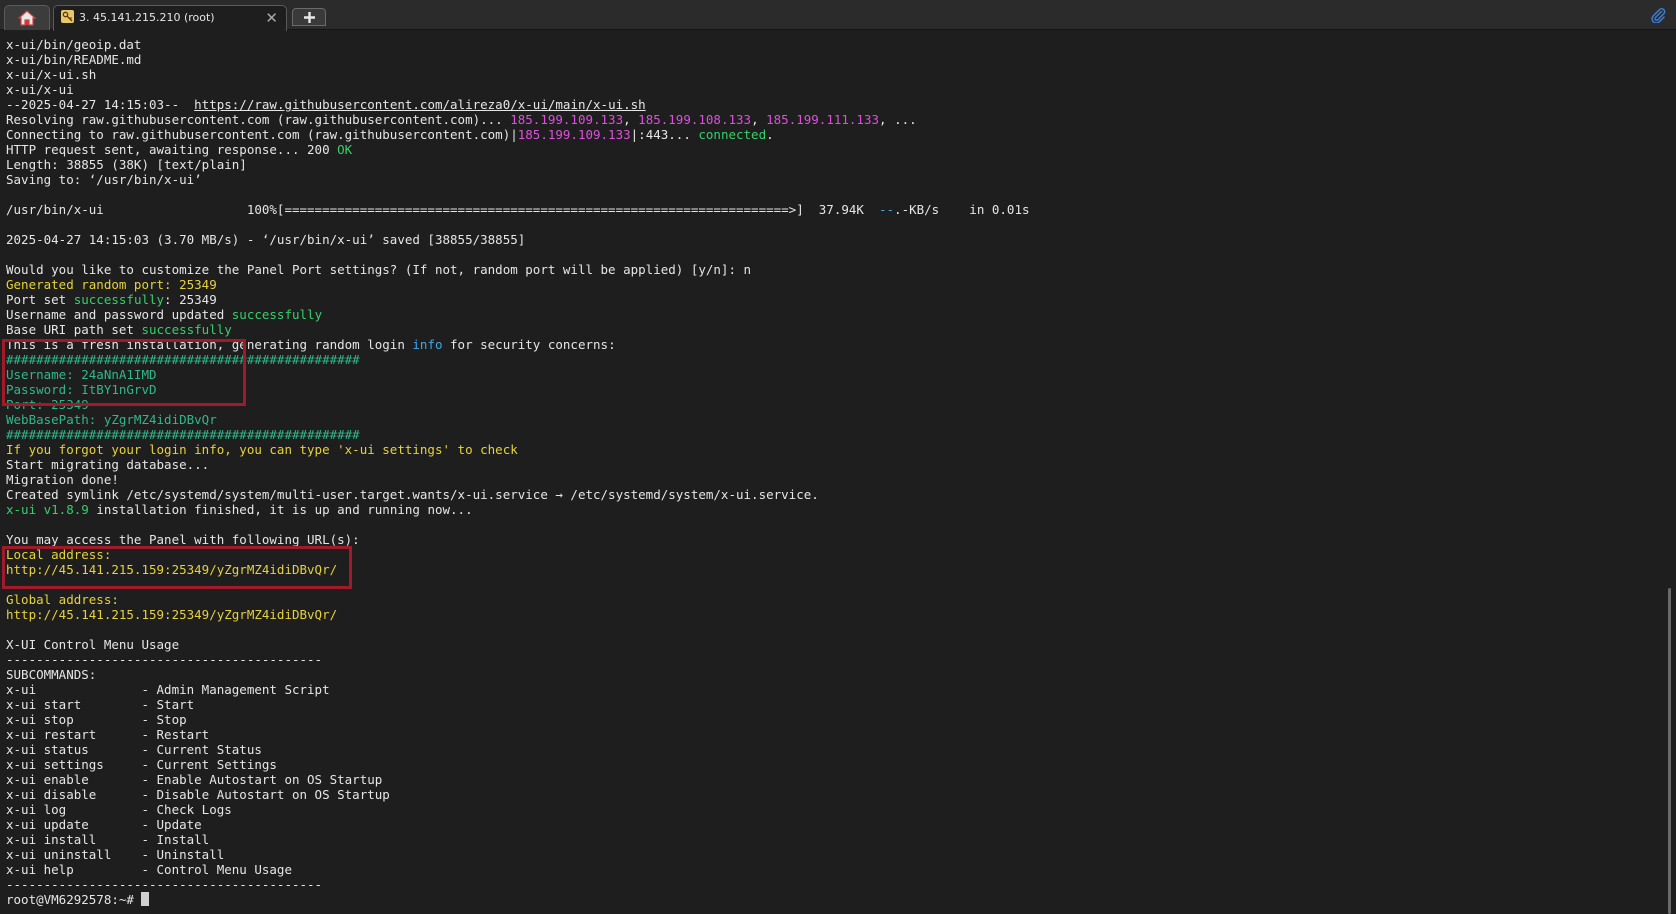 This screenshot has width=1676, height=914. I want to click on terminal-text: for security concerns:, so click(529, 344).